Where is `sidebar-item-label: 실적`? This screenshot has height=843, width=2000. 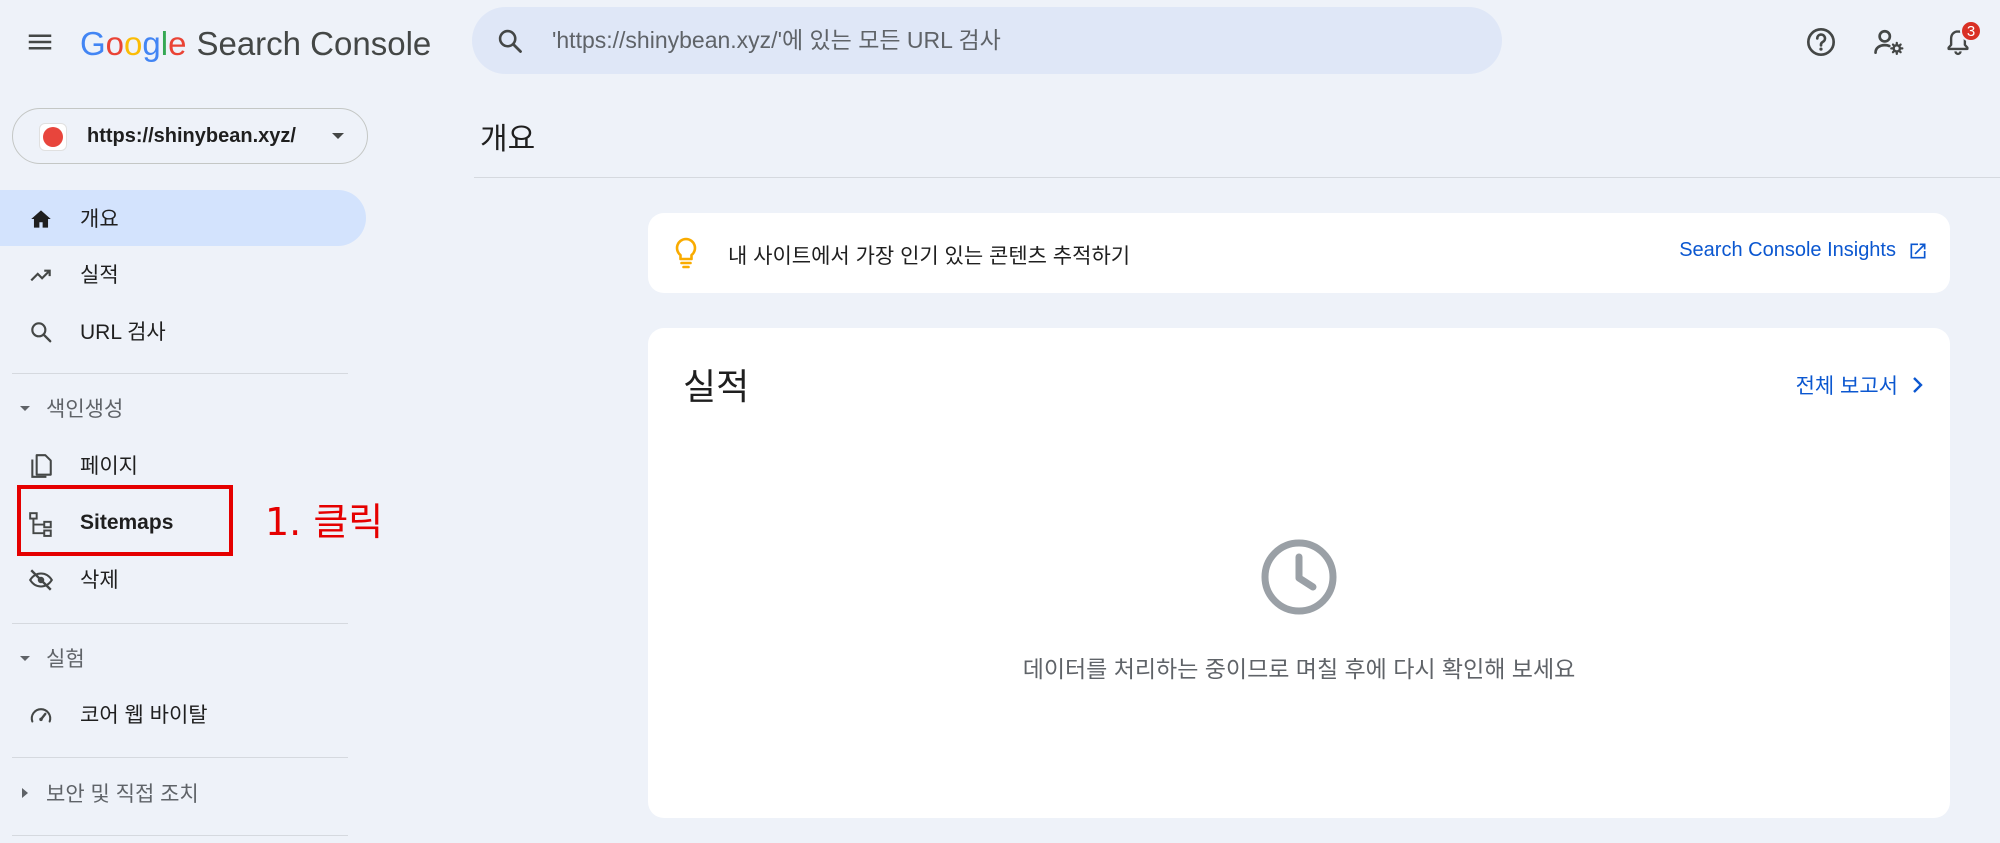
sidebar-item-label: 실적 is located at coordinates (99, 275).